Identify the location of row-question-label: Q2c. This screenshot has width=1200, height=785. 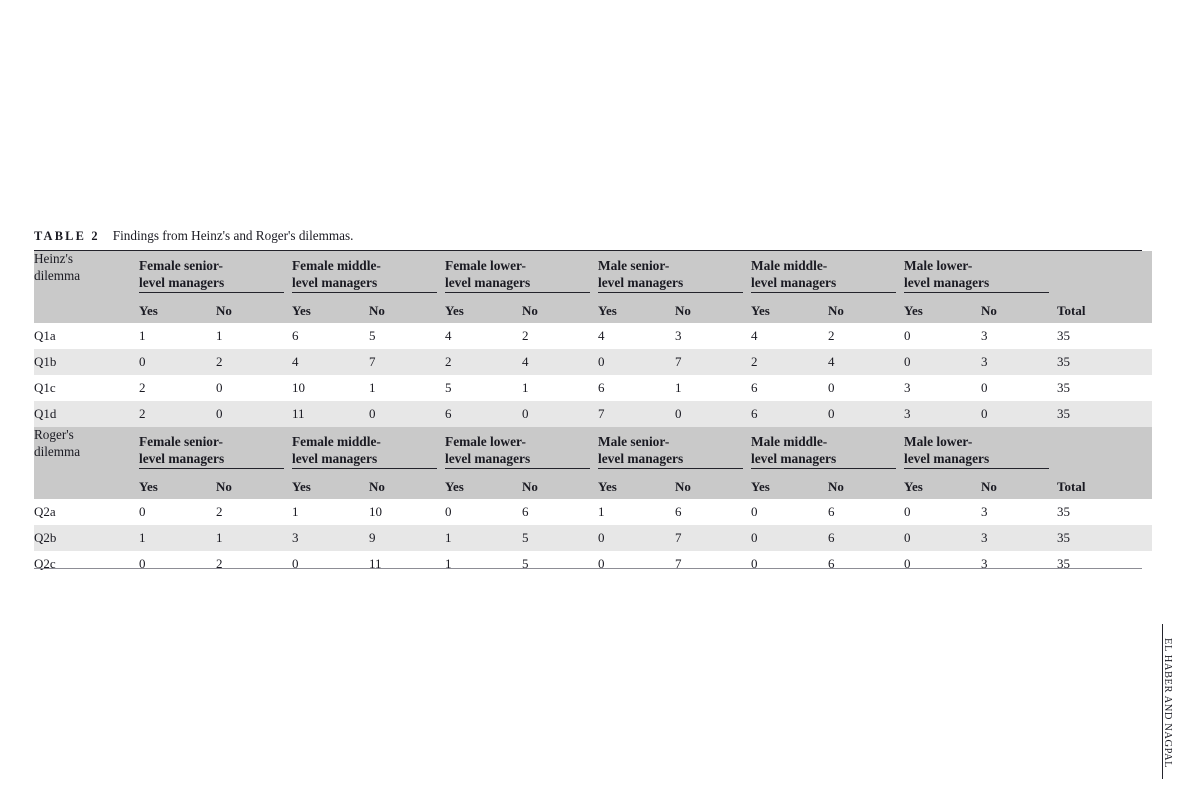
(86, 564).